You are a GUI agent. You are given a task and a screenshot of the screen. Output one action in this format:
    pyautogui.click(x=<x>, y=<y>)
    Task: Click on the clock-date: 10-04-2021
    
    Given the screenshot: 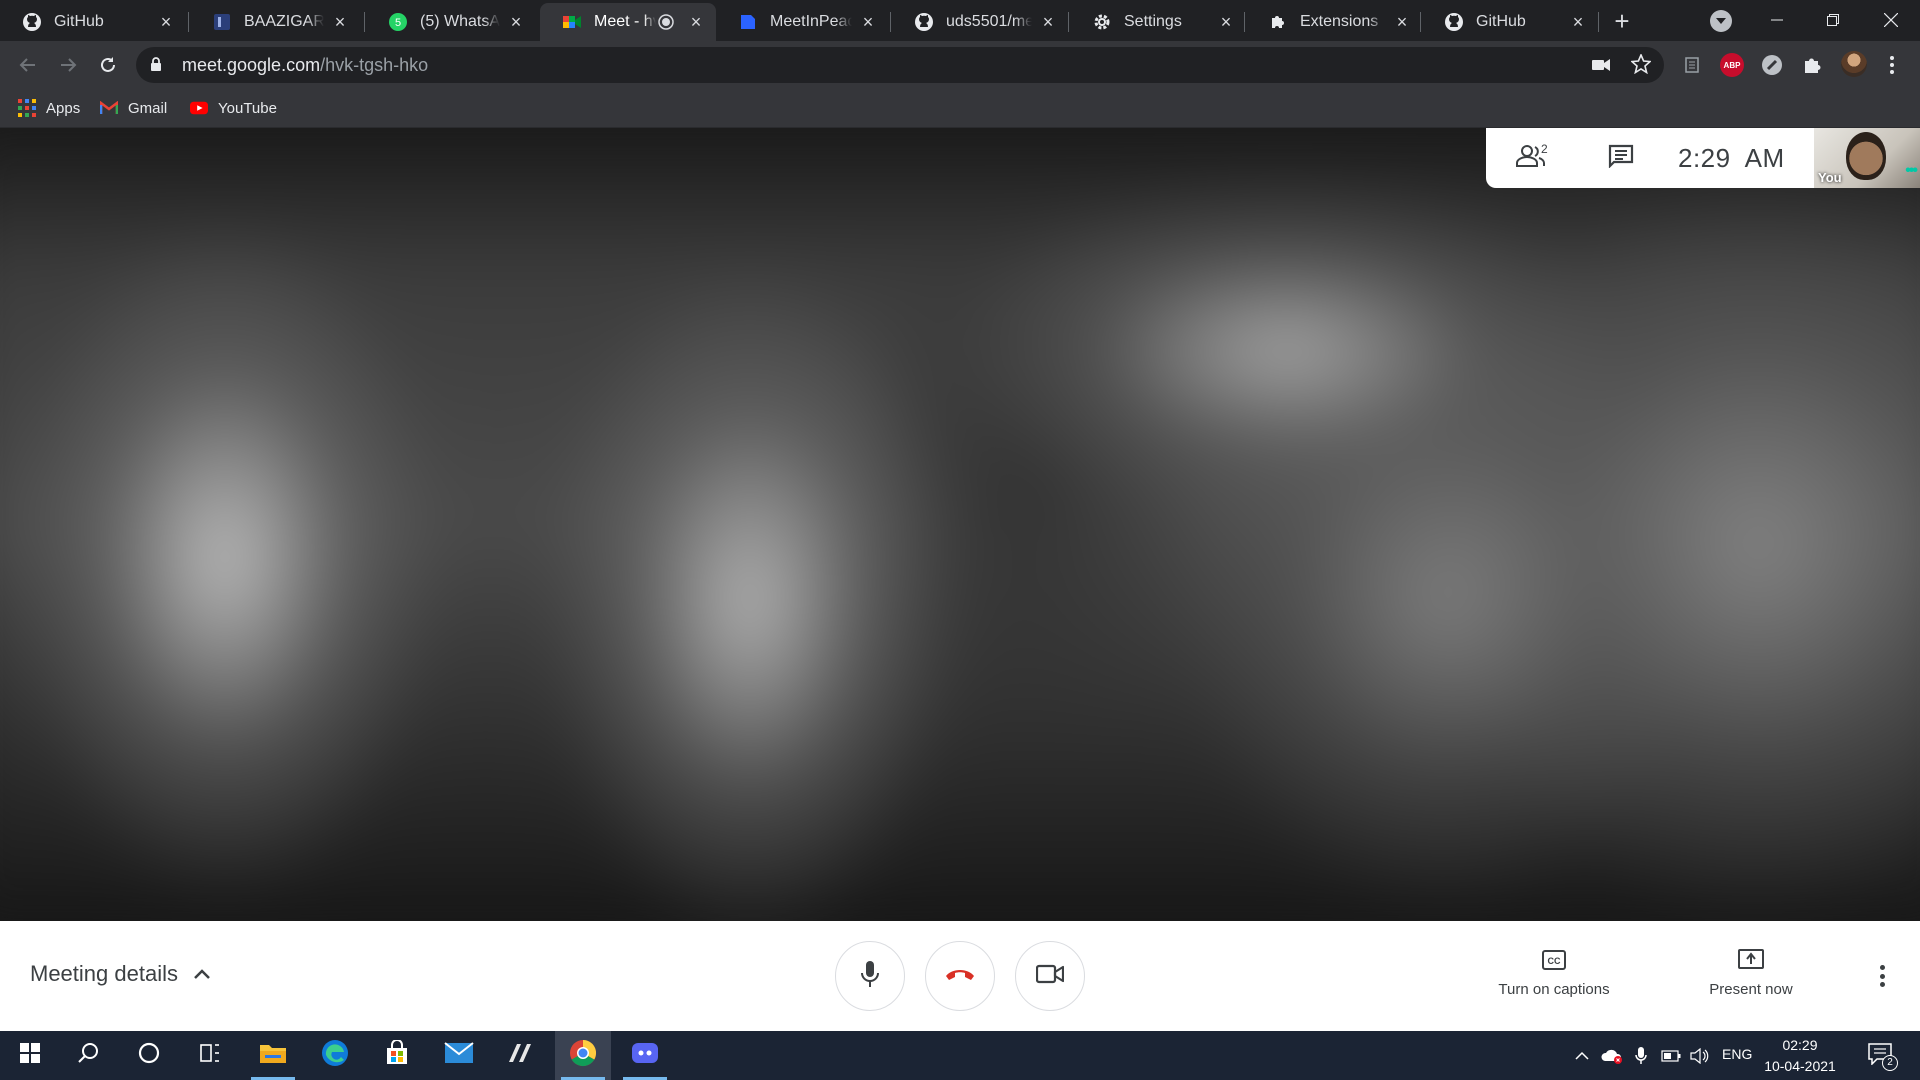 What is the action you would take?
    pyautogui.click(x=1800, y=1066)
    